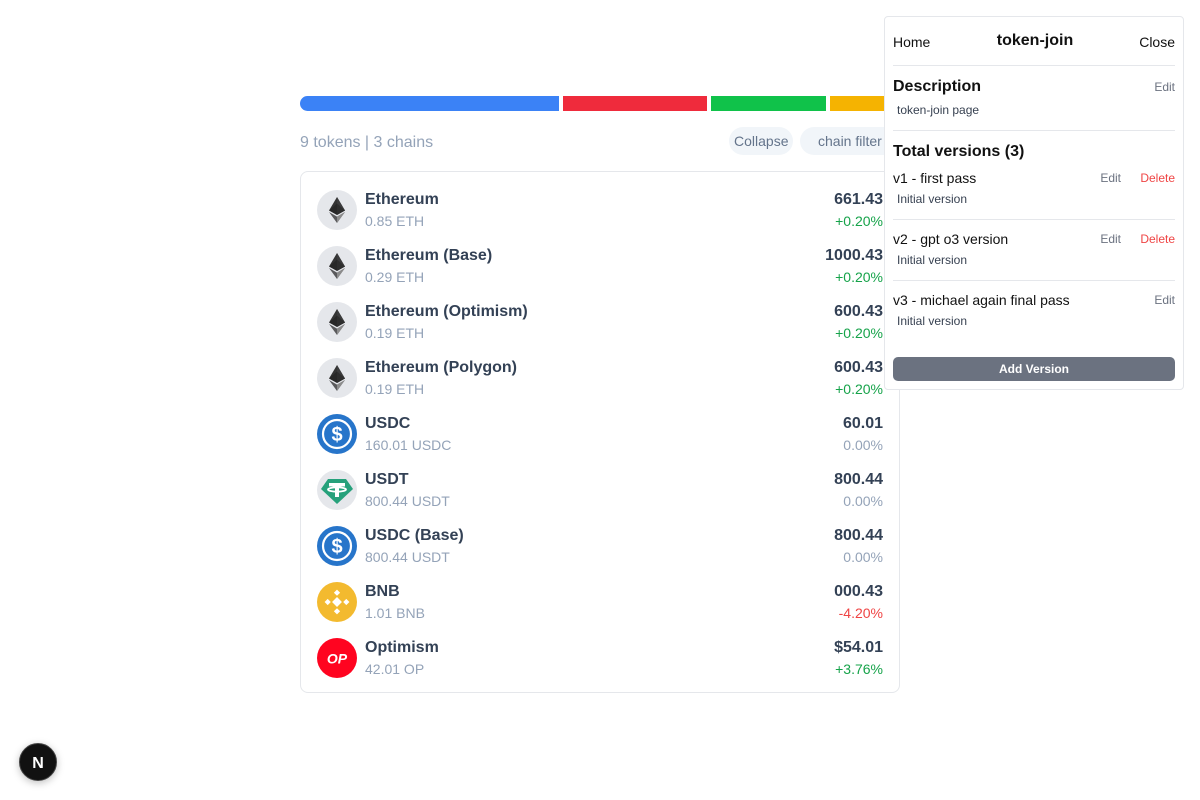 The height and width of the screenshot is (800, 1200). I want to click on token-value: 661.43, so click(858, 199).